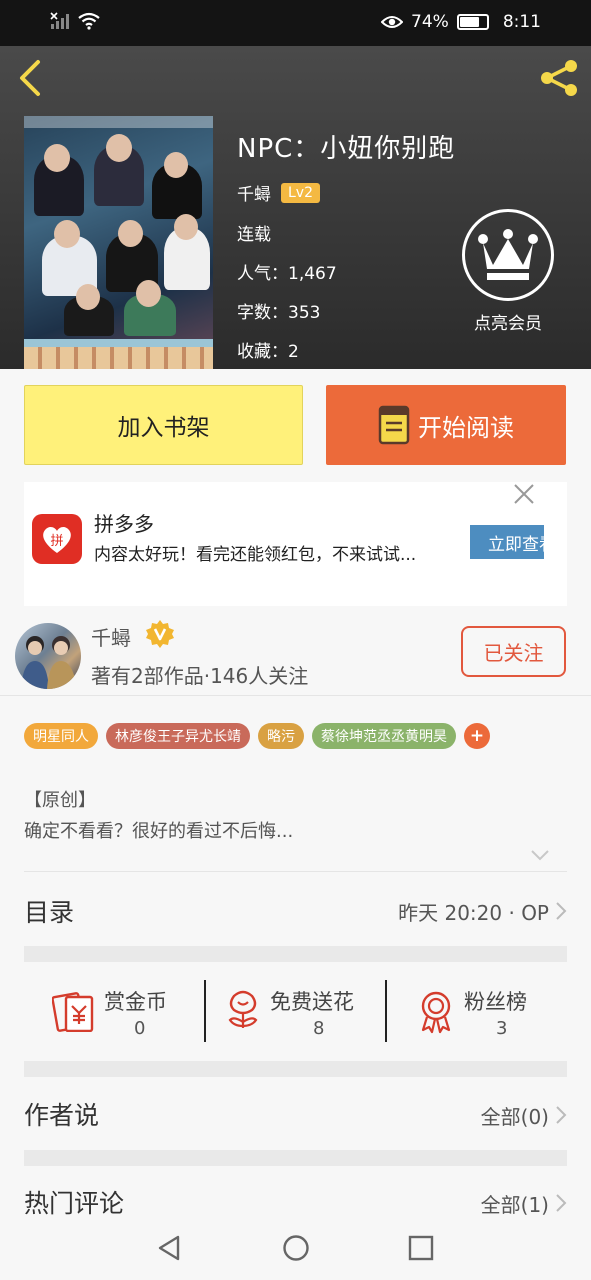 The height and width of the screenshot is (1280, 591). I want to click on ad-banner: 拼 拼多多 内容太好玩！看完还能领红包，不来试试... 立即查看, so click(295, 544).